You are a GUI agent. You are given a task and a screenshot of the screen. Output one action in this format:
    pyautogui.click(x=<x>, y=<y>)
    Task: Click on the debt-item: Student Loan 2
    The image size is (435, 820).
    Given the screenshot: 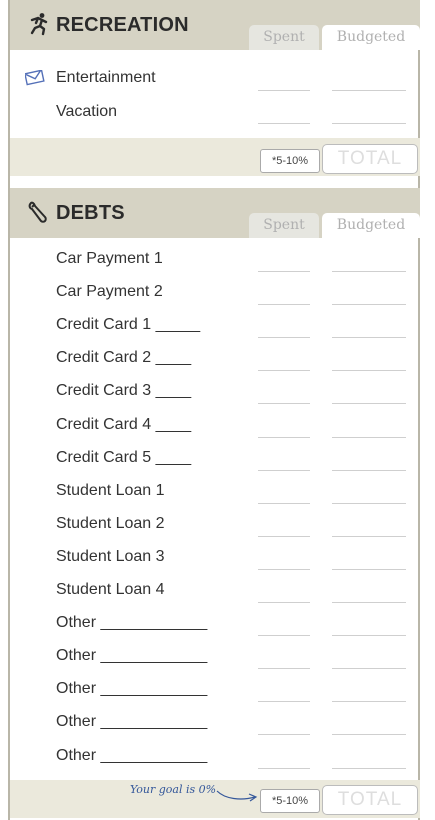 What is the action you would take?
    pyautogui.click(x=110, y=523)
    